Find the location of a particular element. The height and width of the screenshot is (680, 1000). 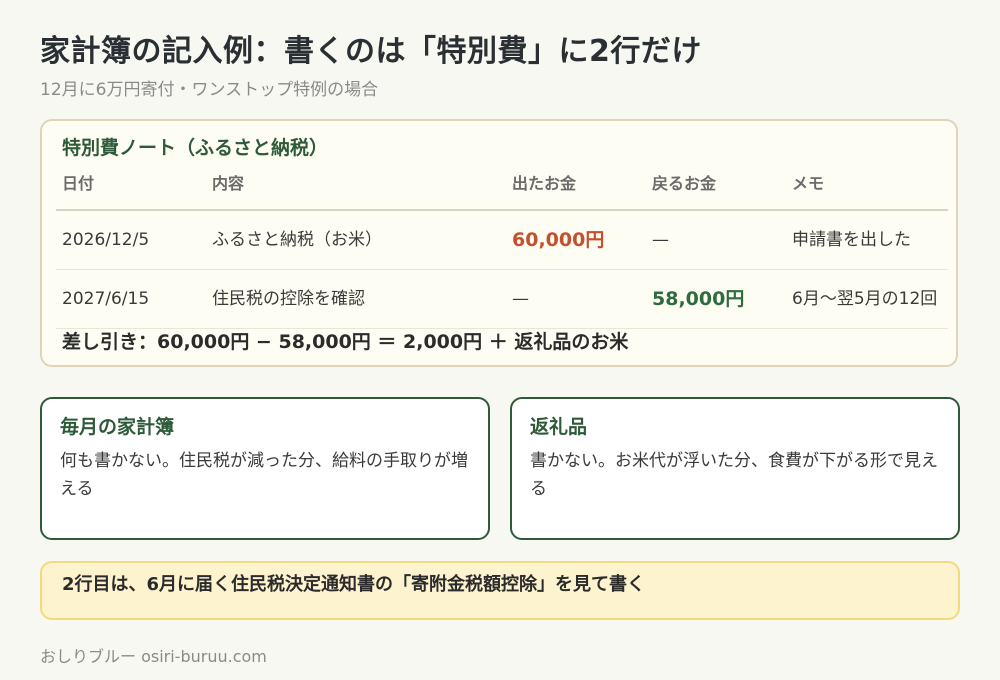

header-money-in: 戻るお金 is located at coordinates (684, 183).